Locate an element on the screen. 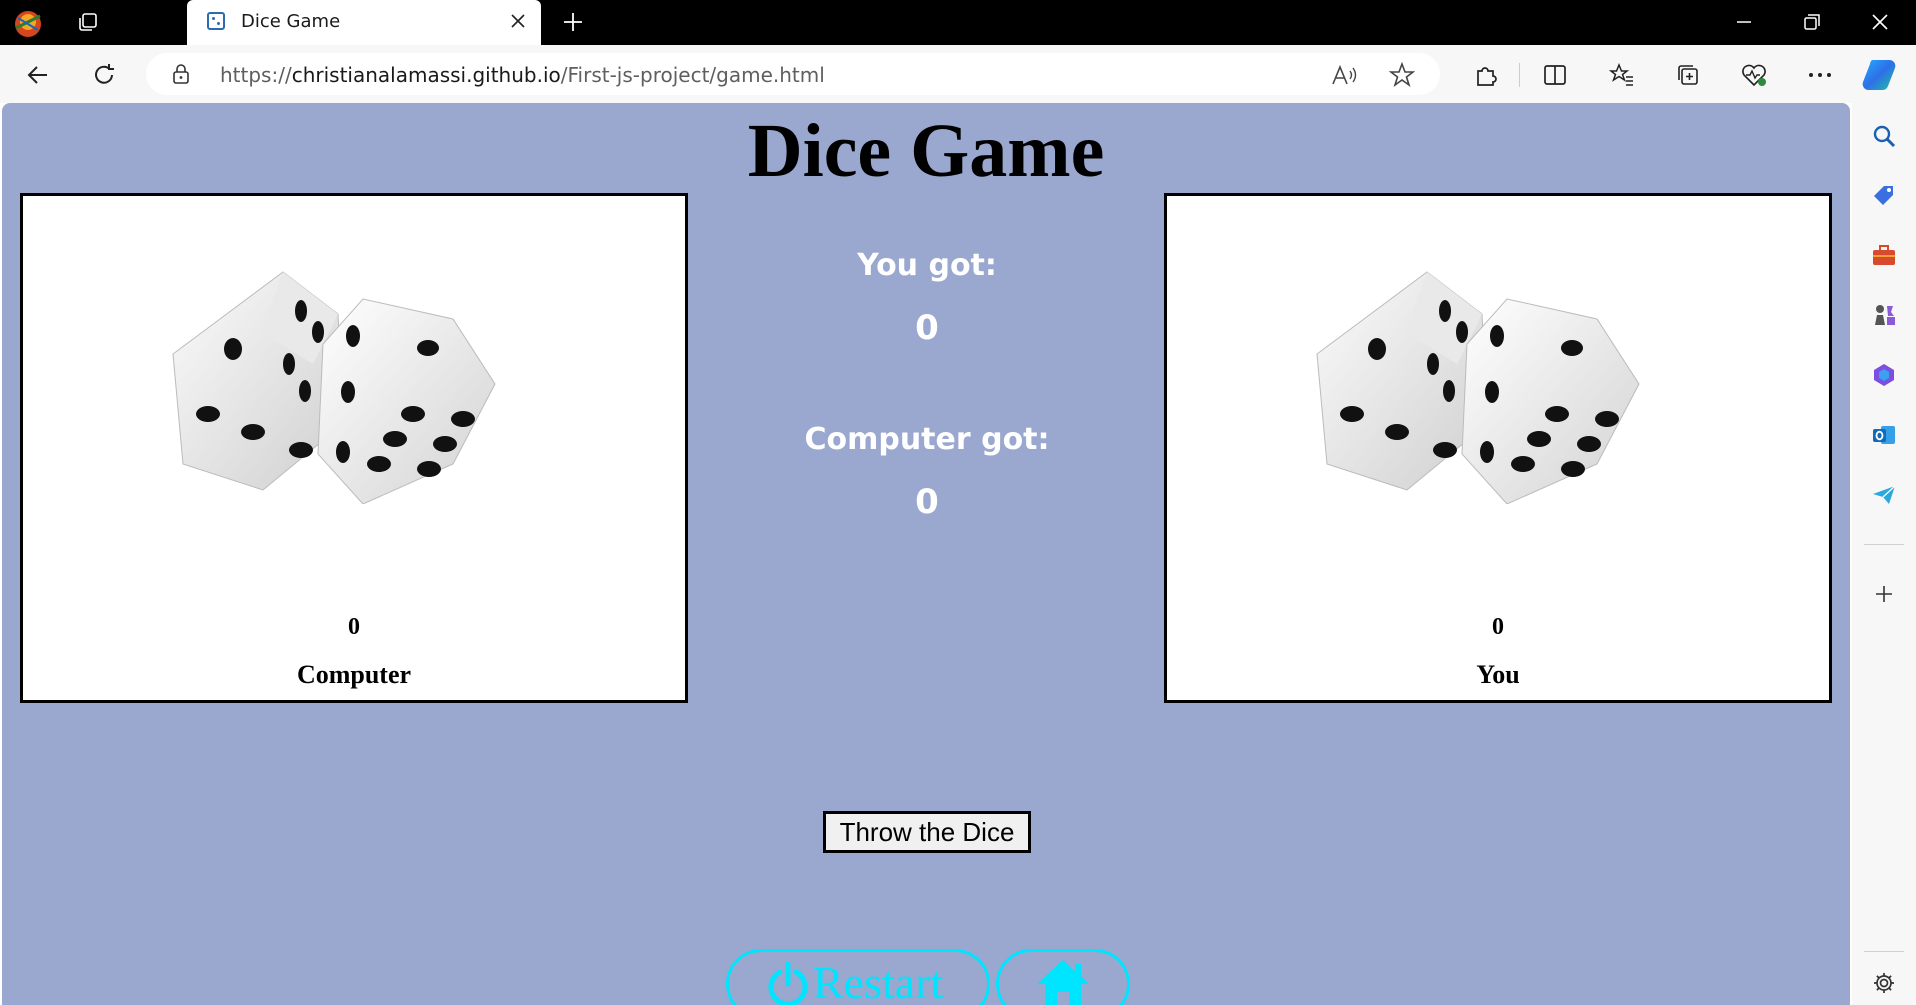  results-panel: You got: 0 Computer got: 0 is located at coordinates (927, 388).